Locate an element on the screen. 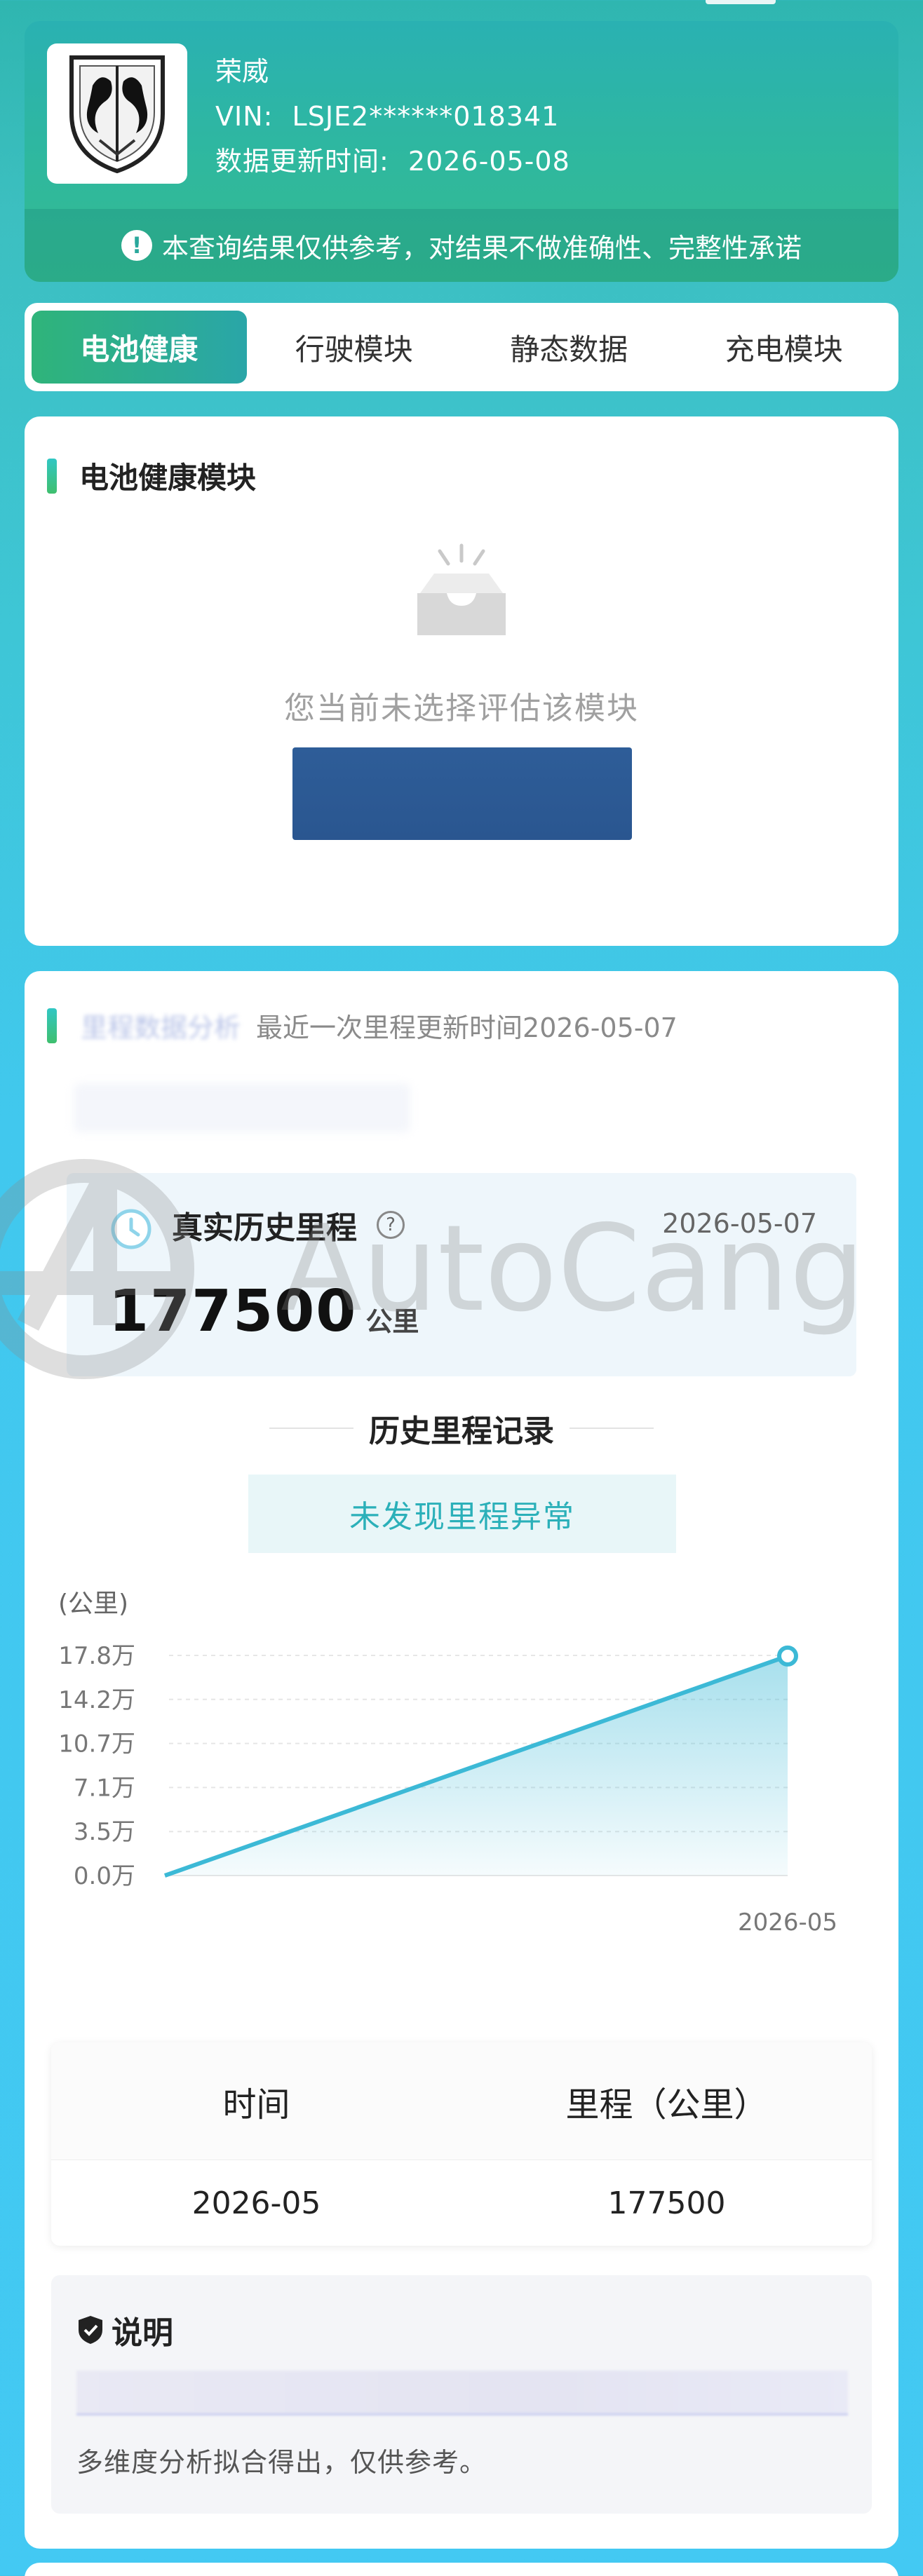  y-tick-label: 14.2万 is located at coordinates (96, 1700).